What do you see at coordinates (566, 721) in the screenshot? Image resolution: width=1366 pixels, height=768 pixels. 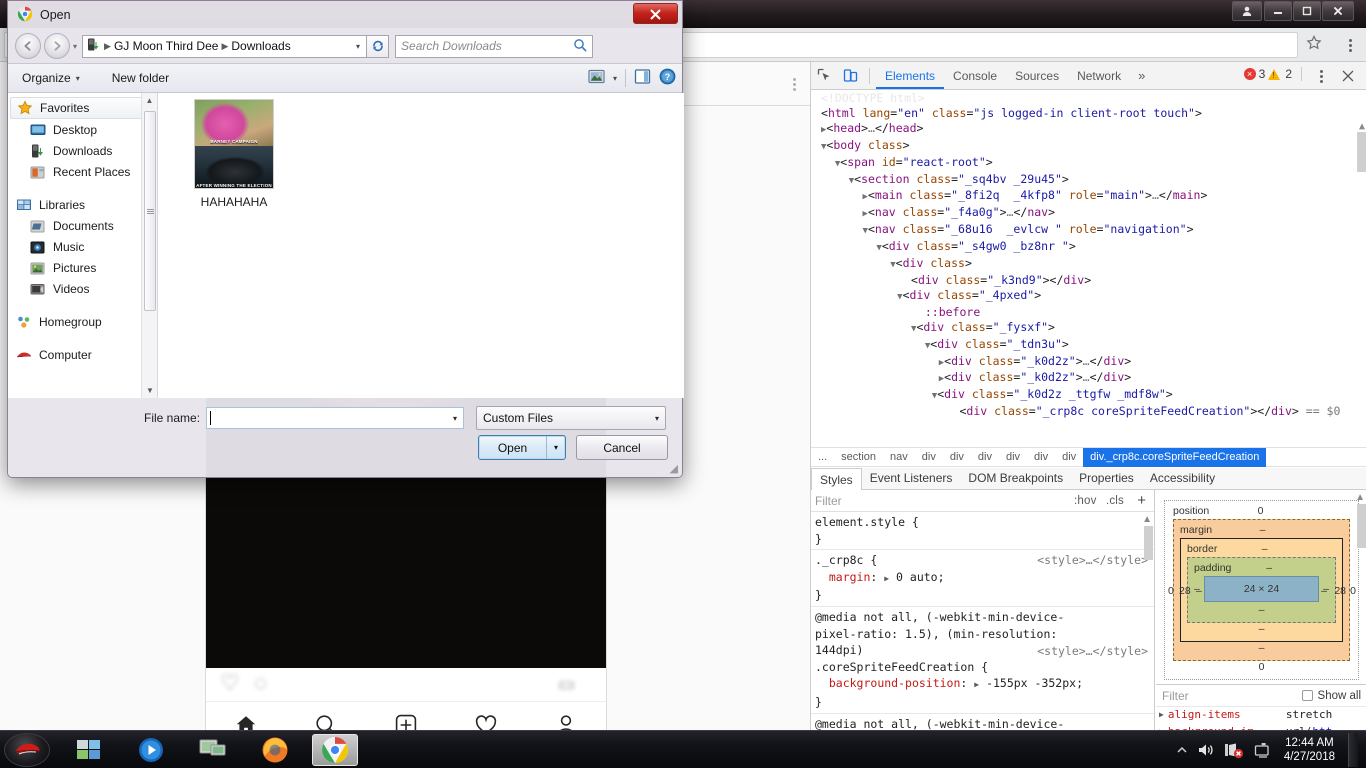 I see `person-icon` at bounding box center [566, 721].